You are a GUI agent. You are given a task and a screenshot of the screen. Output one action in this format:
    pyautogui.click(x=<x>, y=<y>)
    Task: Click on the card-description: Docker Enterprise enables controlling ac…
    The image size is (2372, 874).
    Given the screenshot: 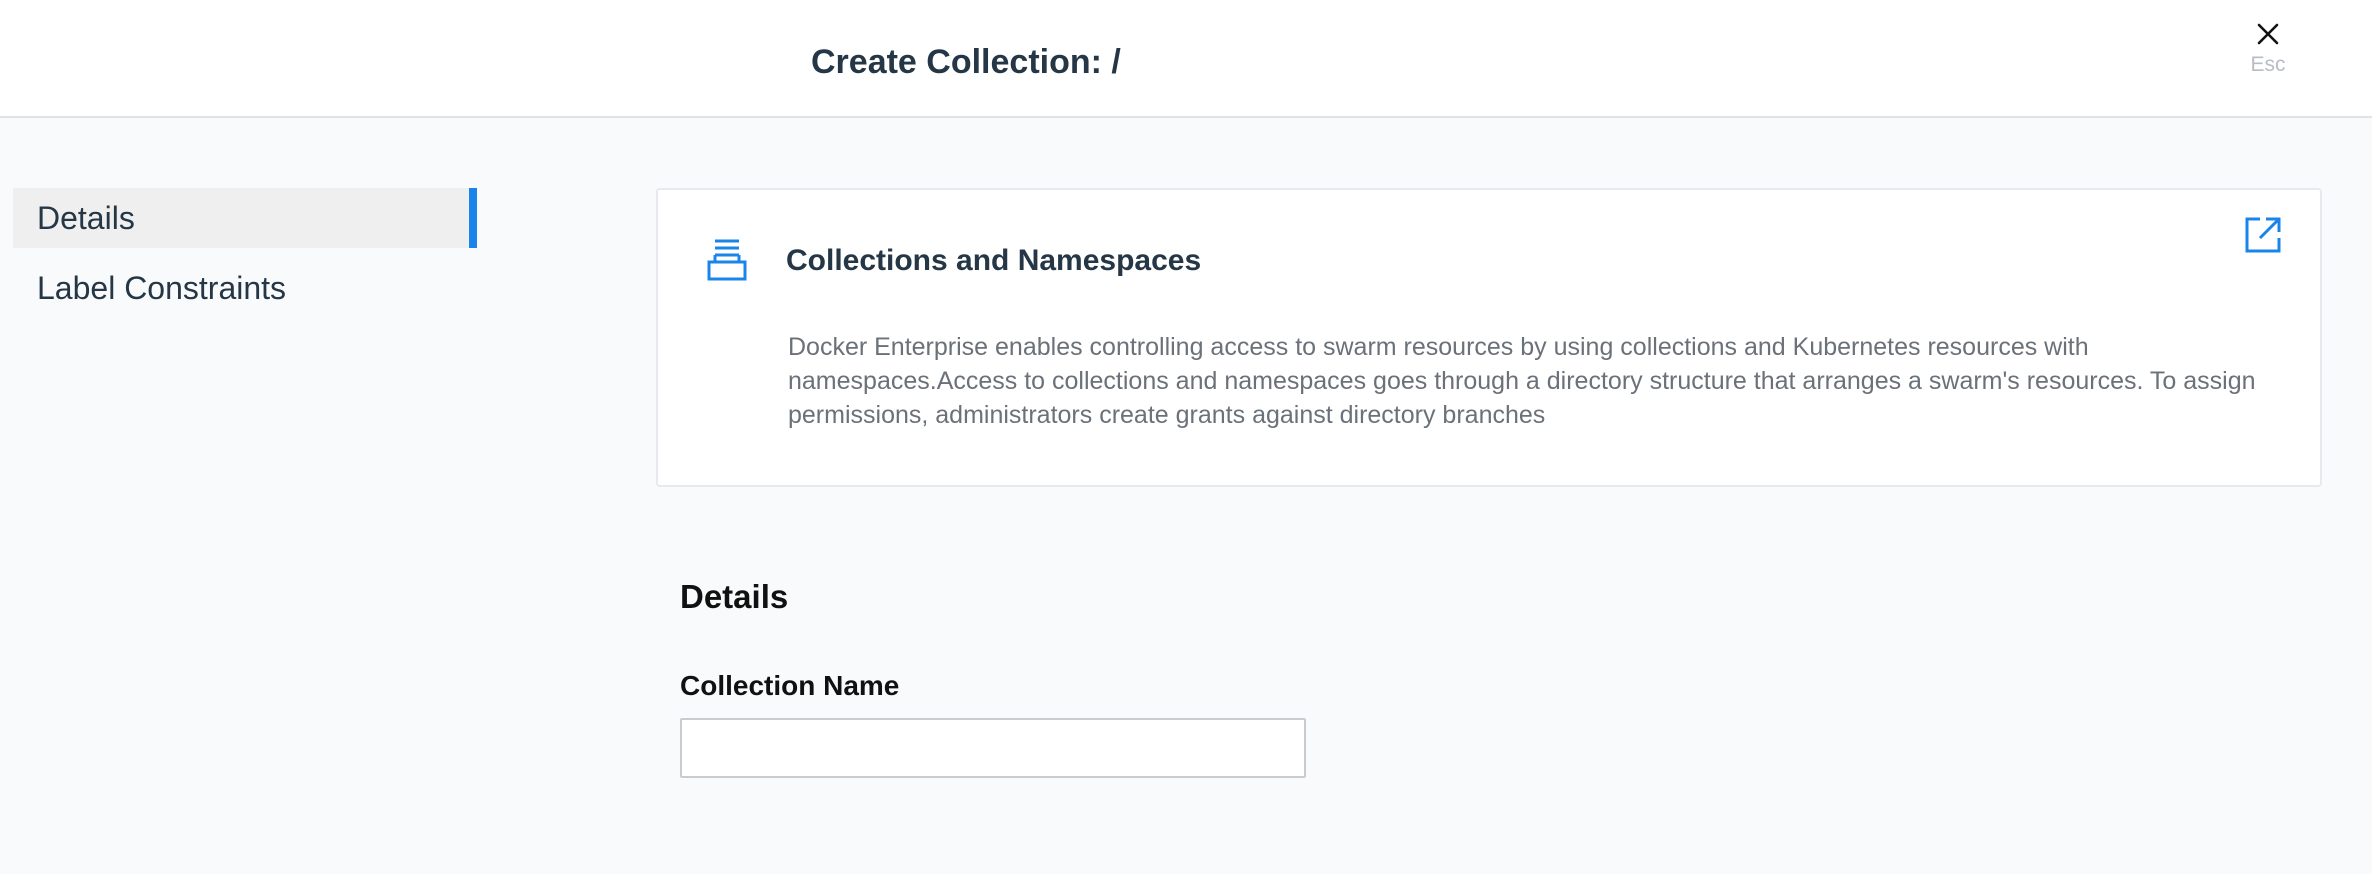 What is the action you would take?
    pyautogui.click(x=1522, y=381)
    